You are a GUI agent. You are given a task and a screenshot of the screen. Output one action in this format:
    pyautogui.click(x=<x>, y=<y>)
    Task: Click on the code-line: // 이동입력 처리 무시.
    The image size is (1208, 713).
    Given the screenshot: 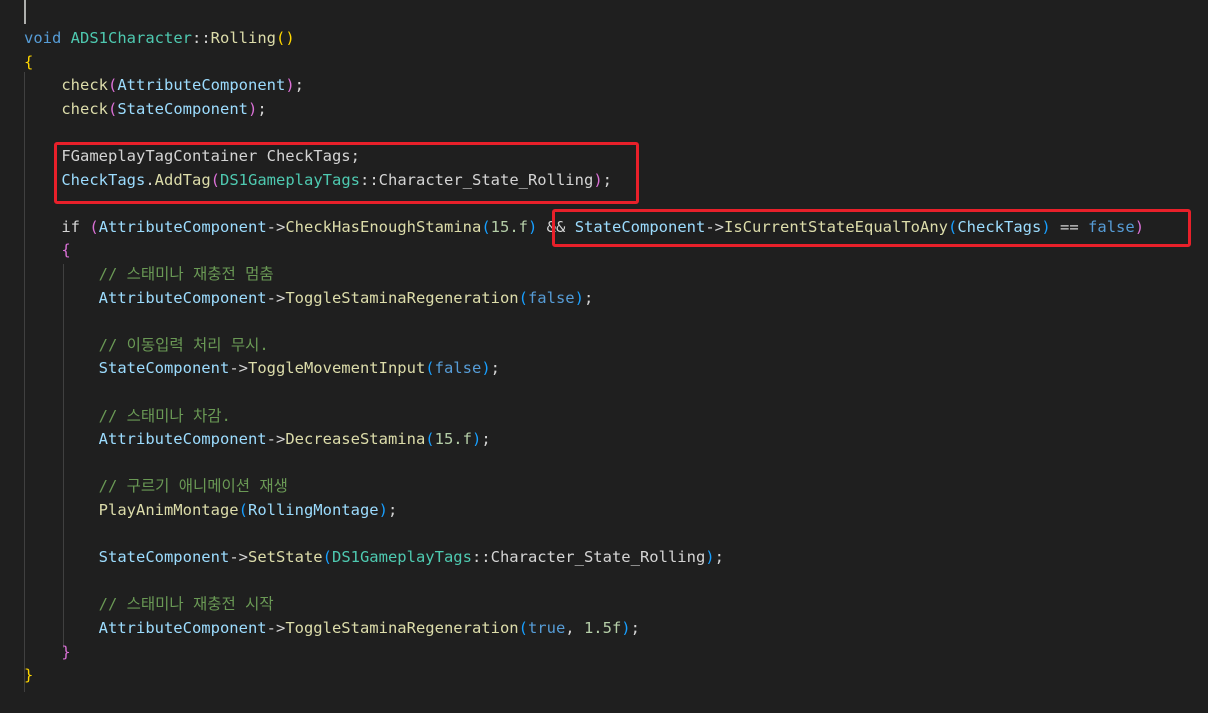 What is the action you would take?
    pyautogui.click(x=146, y=345)
    